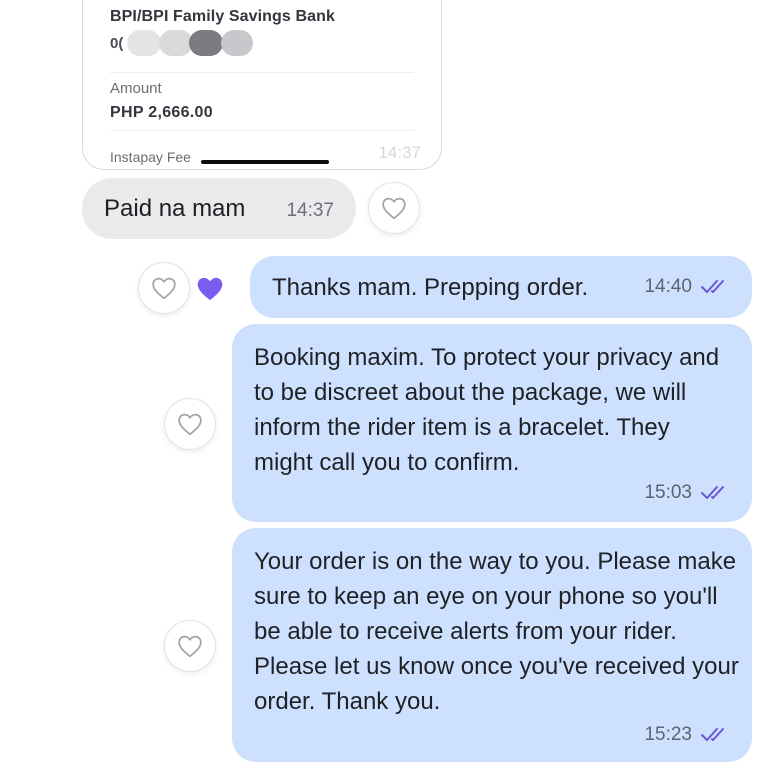  I want to click on message-text: Thanks mam. Prepping order., so click(430, 287).